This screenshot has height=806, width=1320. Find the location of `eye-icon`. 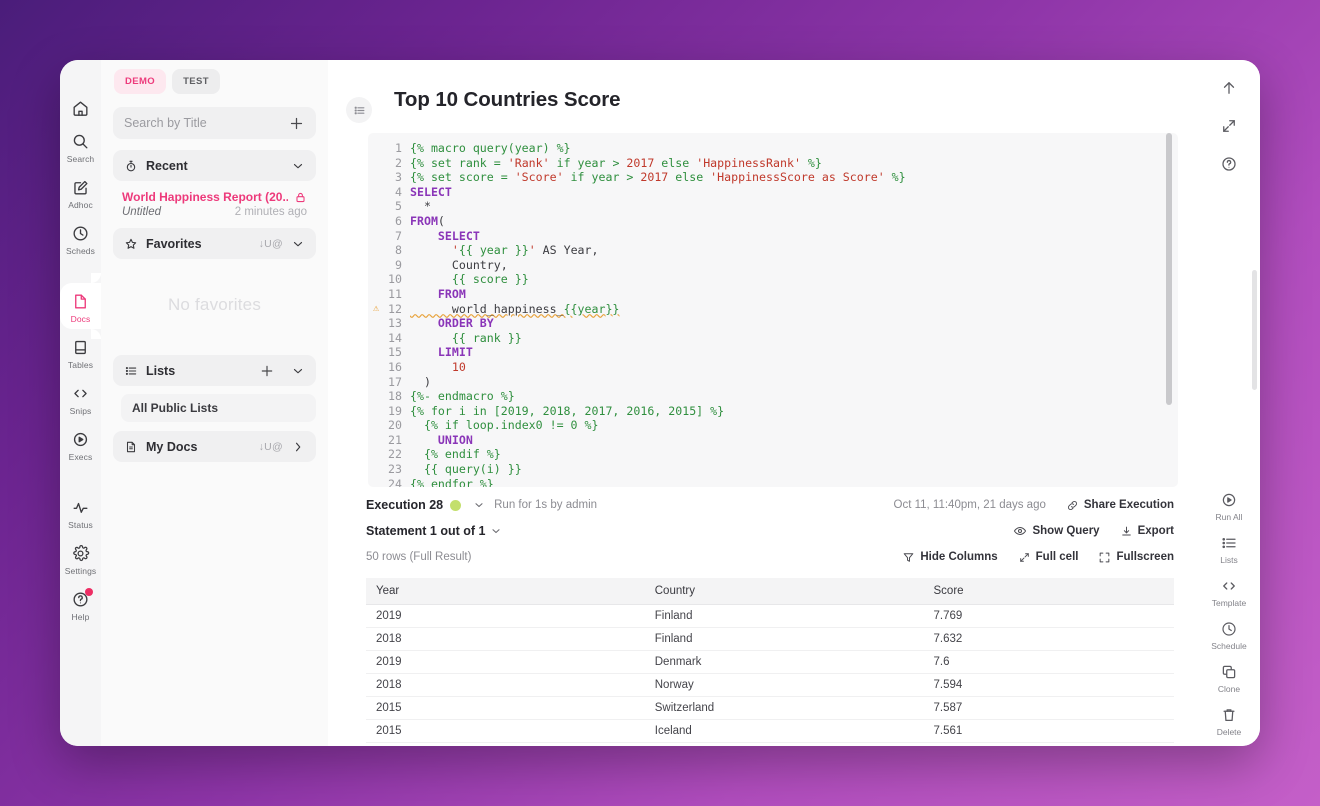

eye-icon is located at coordinates (1020, 531).